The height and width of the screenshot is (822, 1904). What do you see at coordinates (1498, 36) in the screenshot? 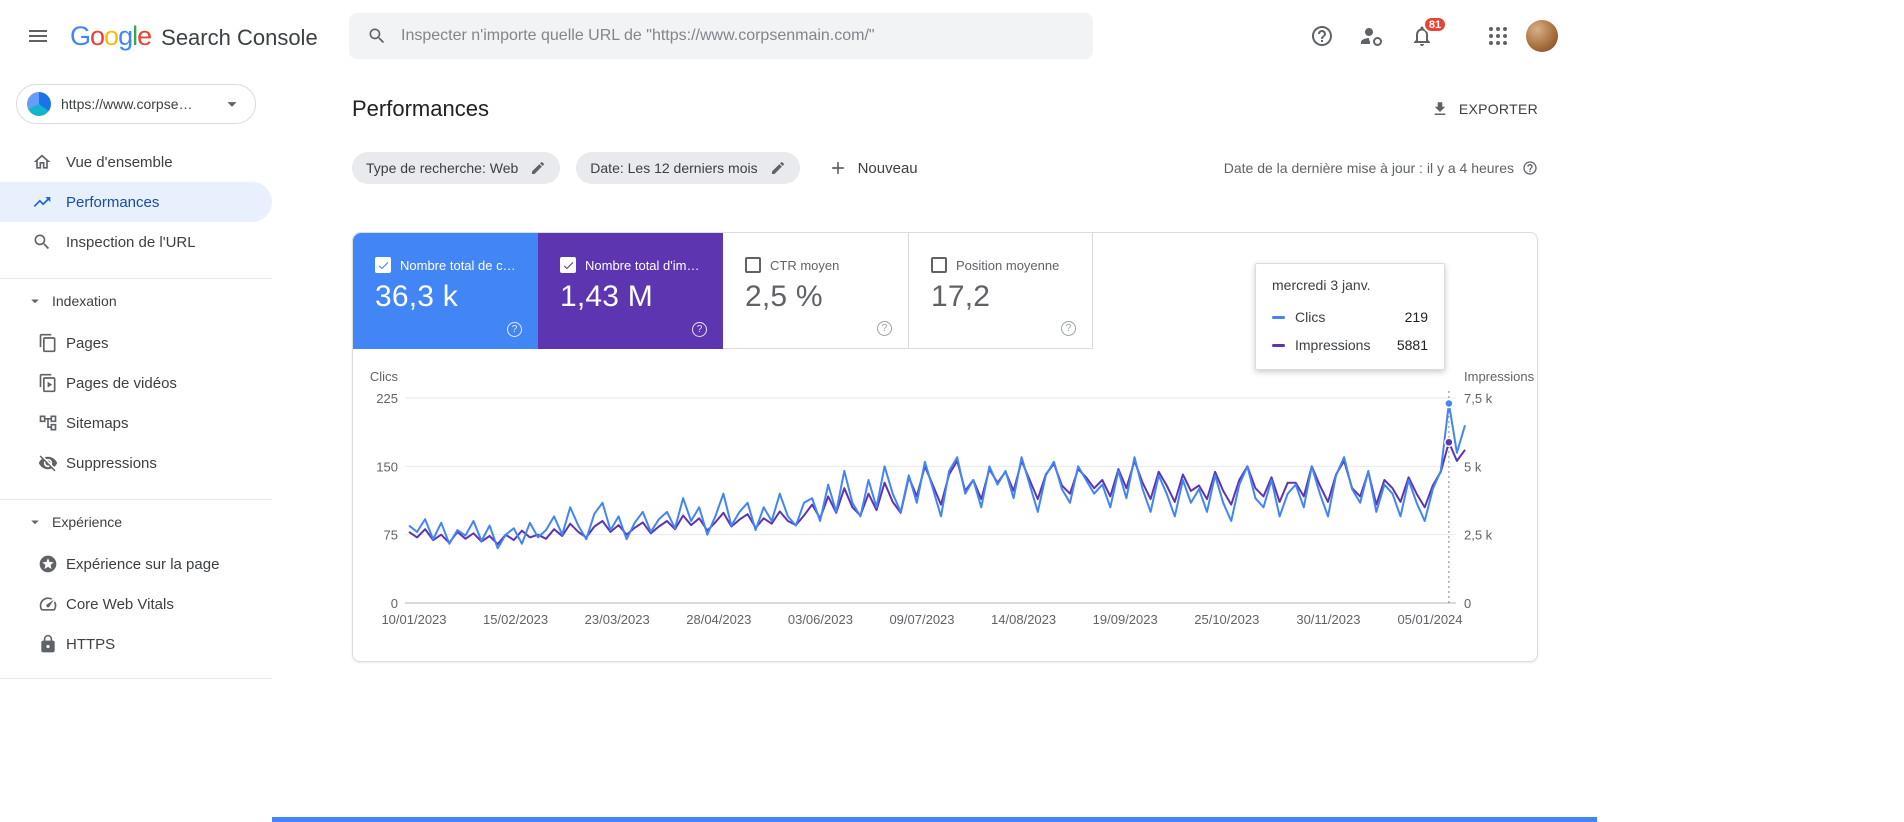
I see `google-apps-button` at bounding box center [1498, 36].